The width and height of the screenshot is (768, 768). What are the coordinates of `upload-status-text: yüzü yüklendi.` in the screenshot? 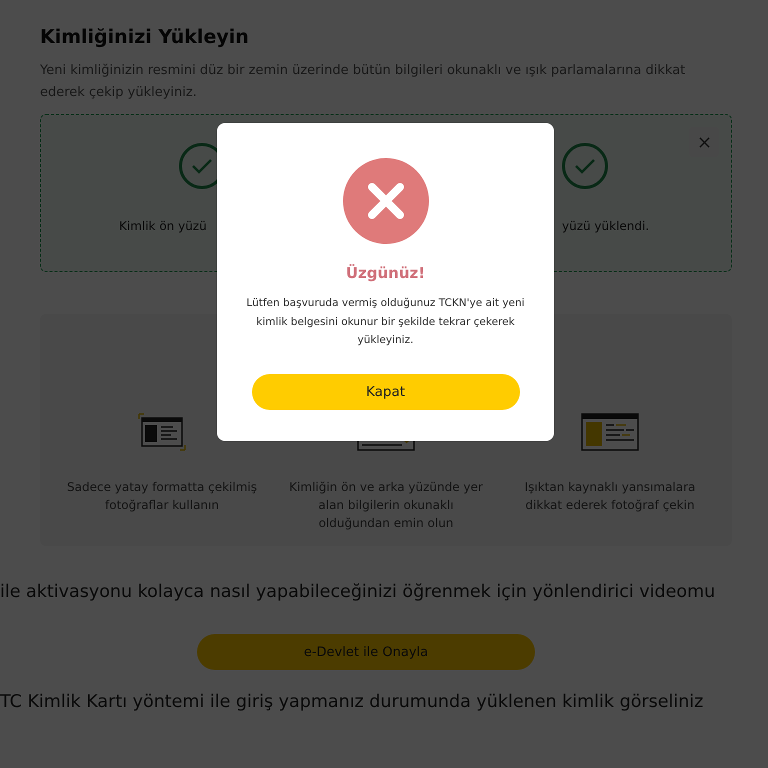 It's located at (606, 226).